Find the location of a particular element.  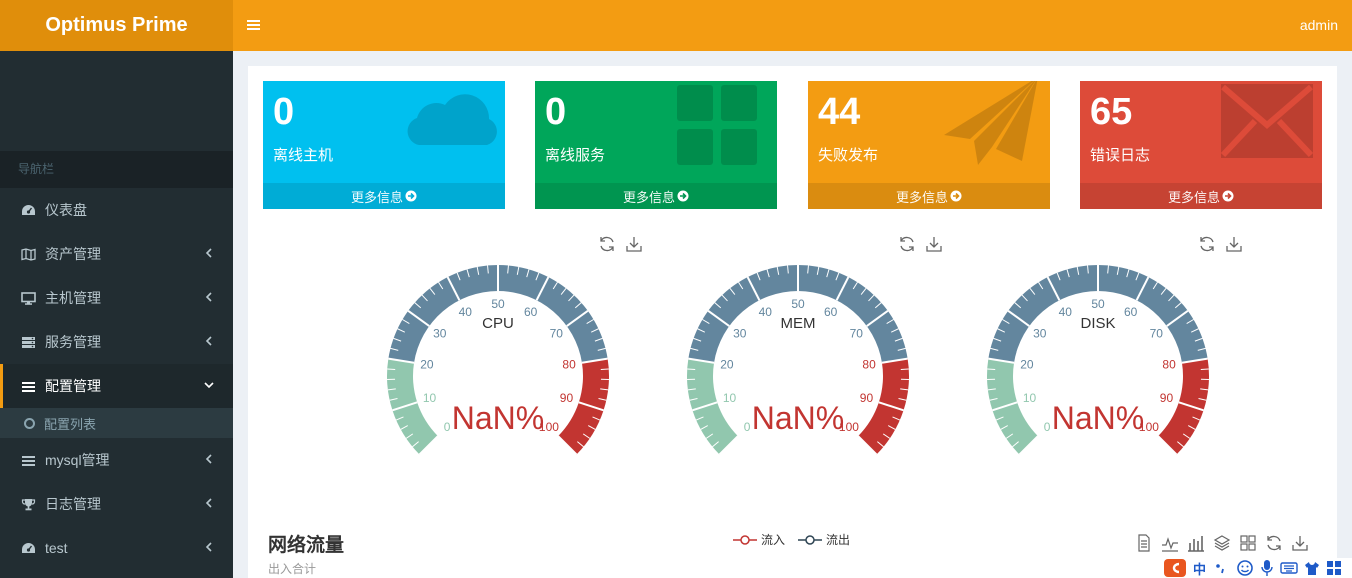

list-icon is located at coordinates (28, 460).